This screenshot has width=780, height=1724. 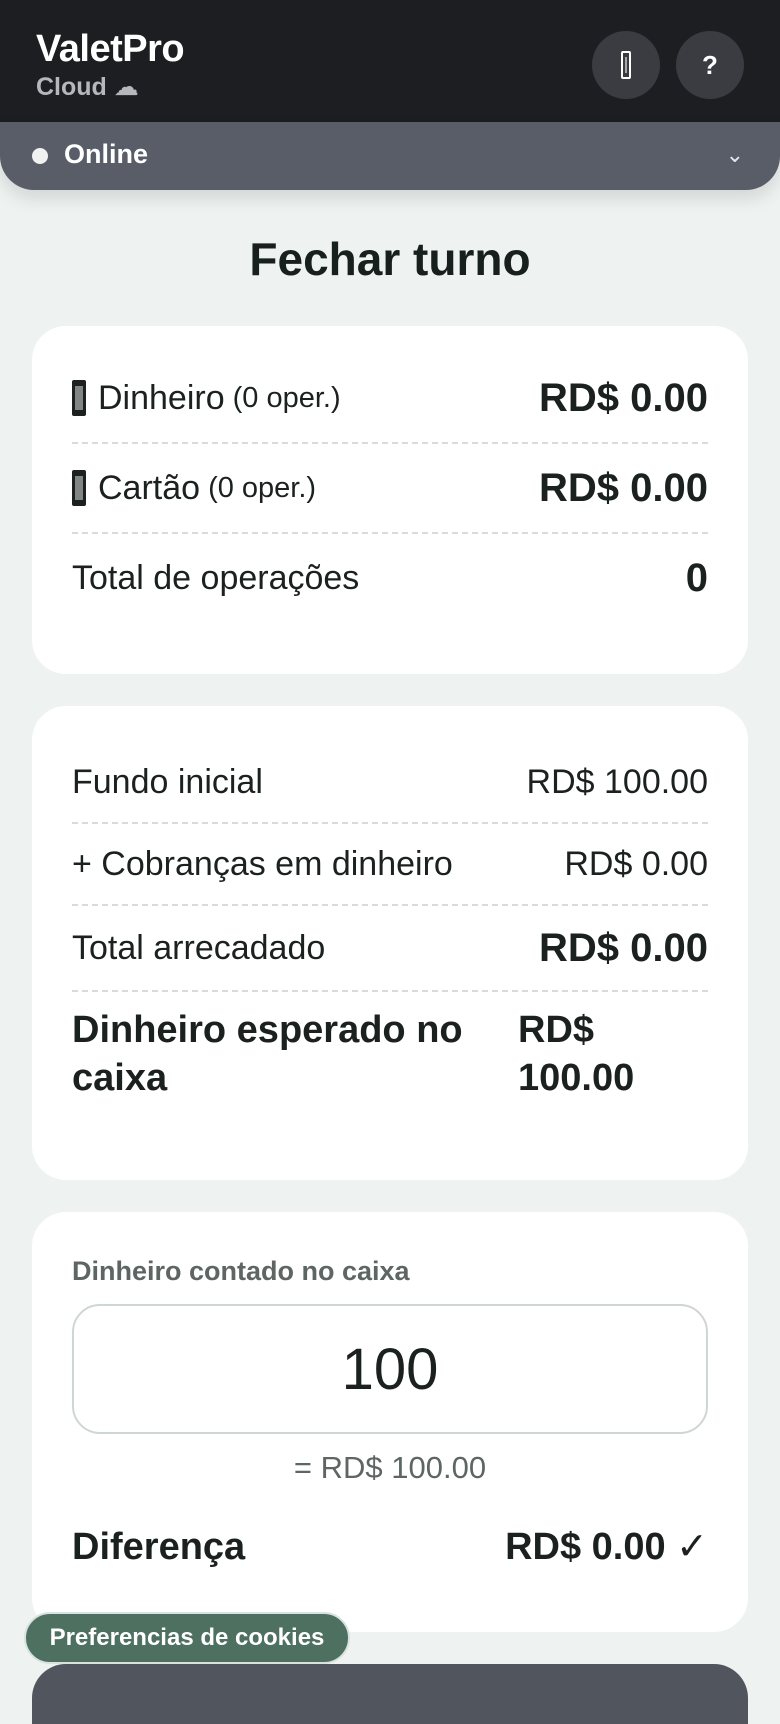 I want to click on total-ops-label: Total de operações, so click(x=216, y=577).